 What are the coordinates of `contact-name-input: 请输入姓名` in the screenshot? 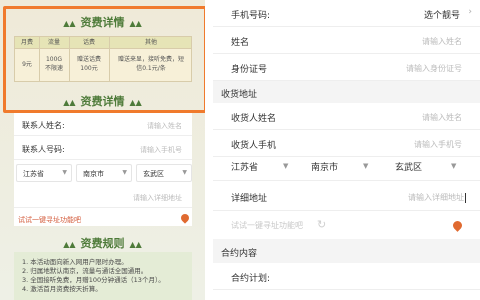 It's located at (164, 126).